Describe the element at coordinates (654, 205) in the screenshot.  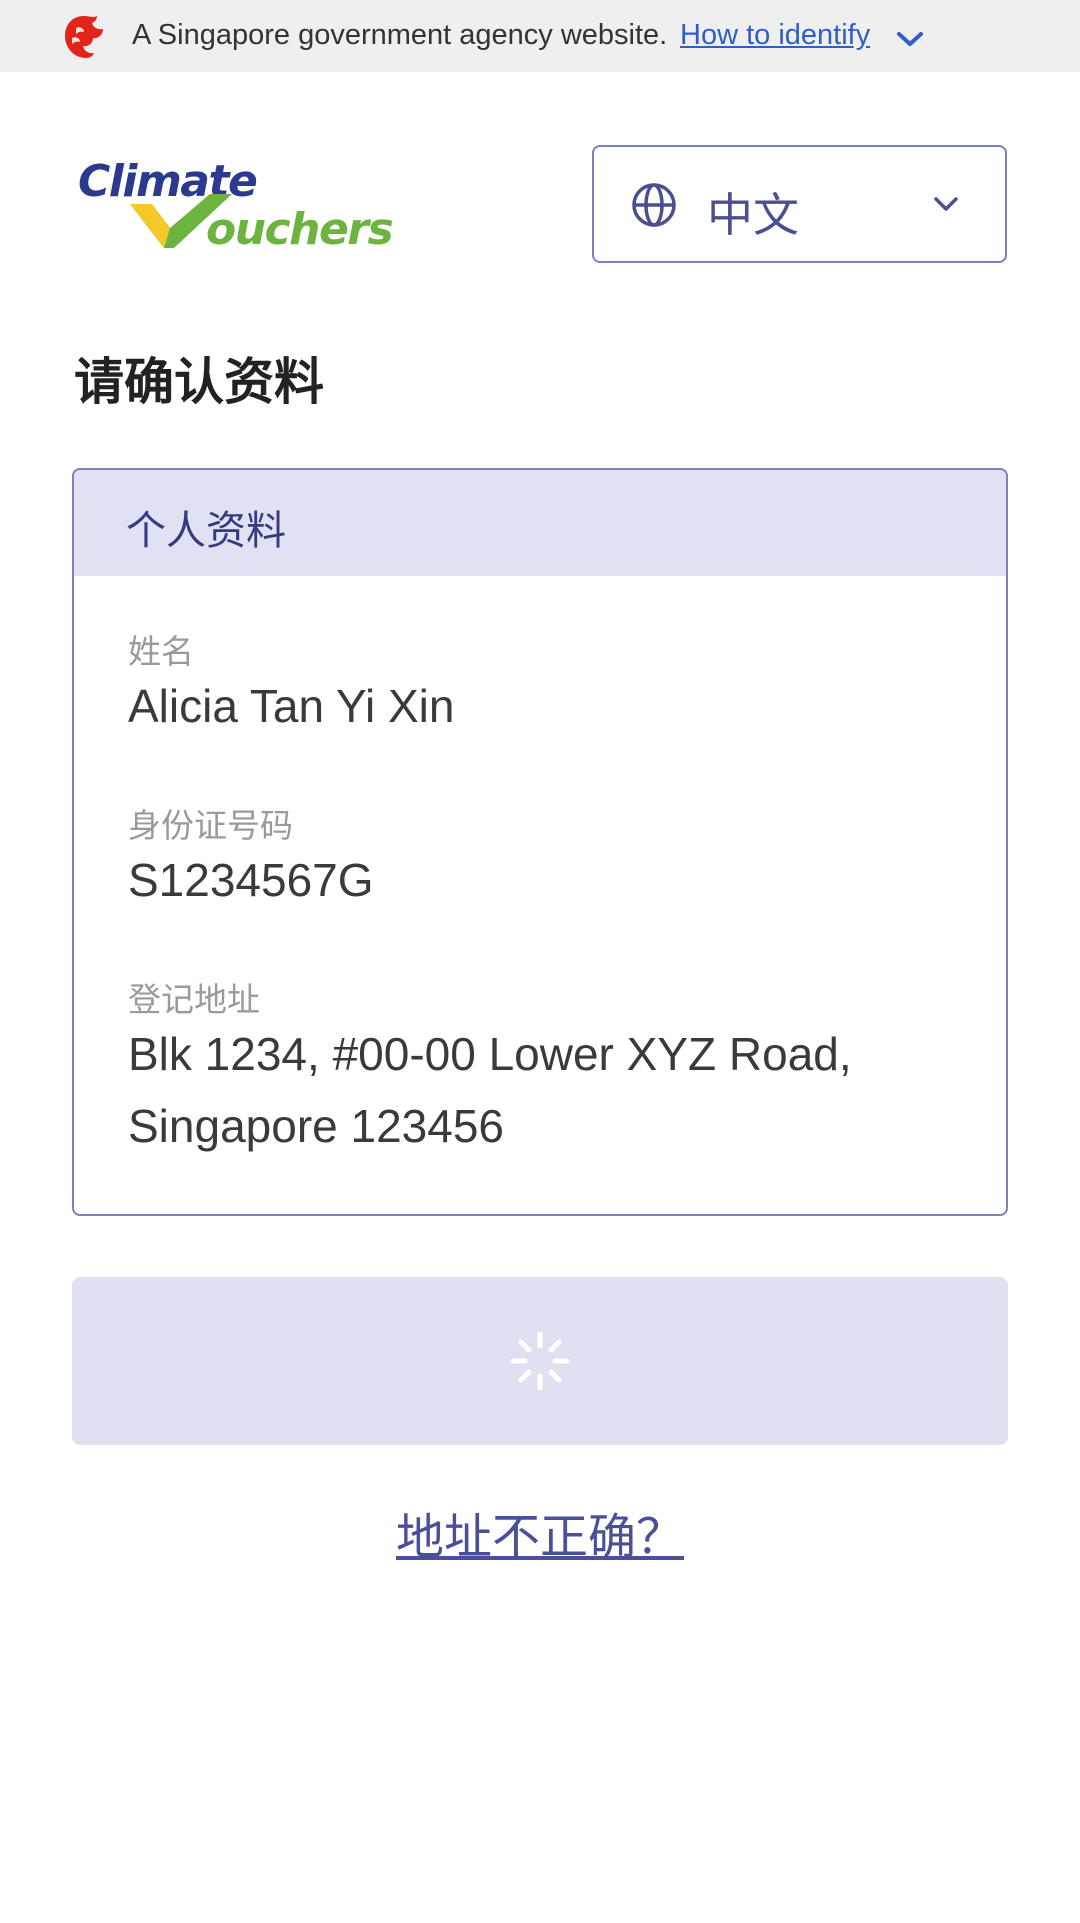
I see `globe-icon` at that location.